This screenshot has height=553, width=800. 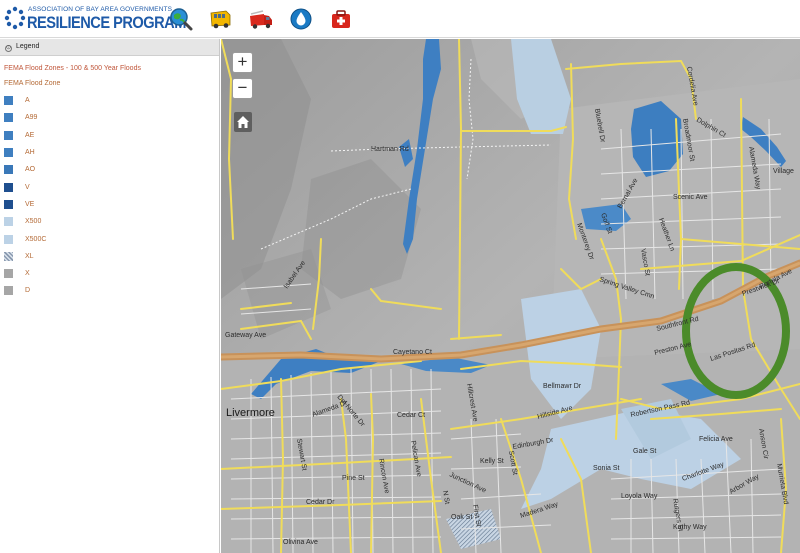 What do you see at coordinates (606, 468) in the screenshot?
I see `map-label: Sonia St` at bounding box center [606, 468].